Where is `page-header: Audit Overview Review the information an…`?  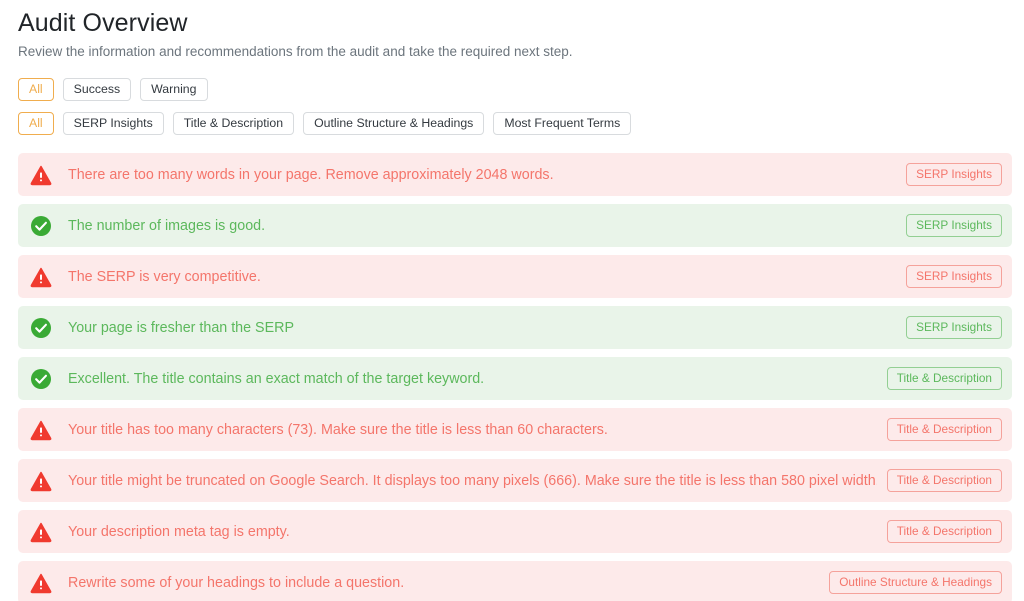
page-header: Audit Overview Review the information an… is located at coordinates (512, 31).